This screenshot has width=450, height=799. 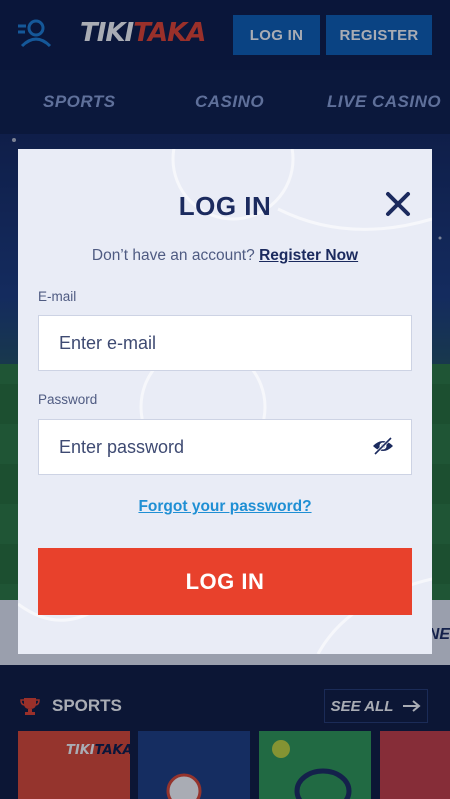 What do you see at coordinates (398, 204) in the screenshot?
I see `close-icon` at bounding box center [398, 204].